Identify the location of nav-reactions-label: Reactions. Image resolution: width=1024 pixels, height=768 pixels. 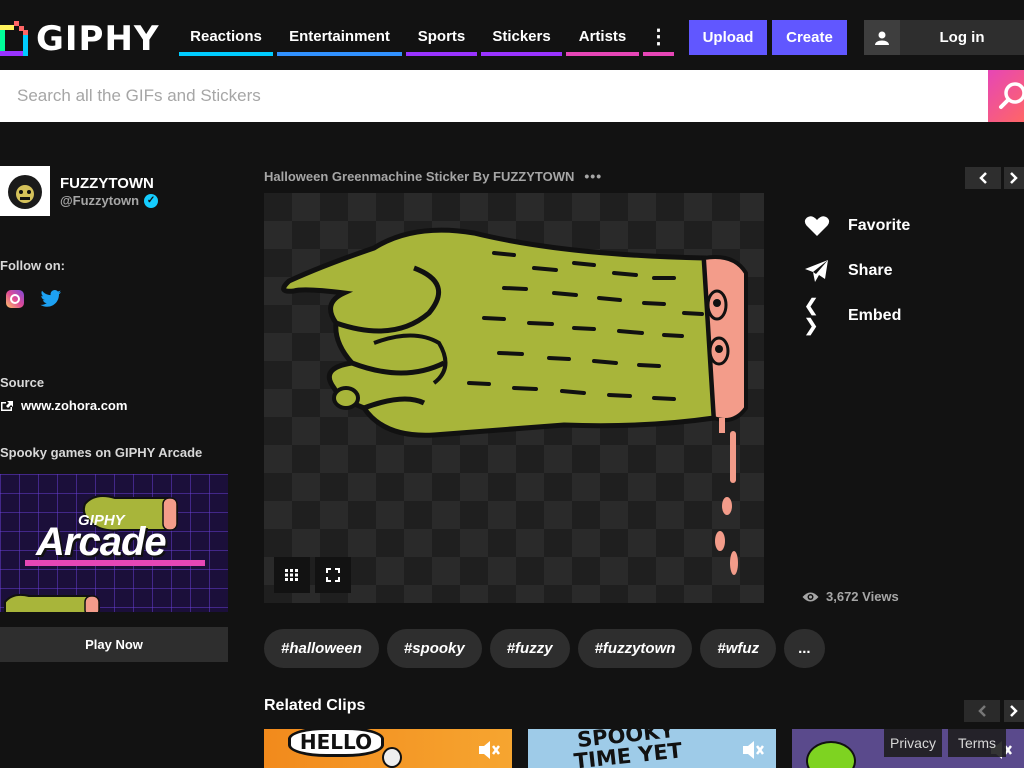
(226, 36).